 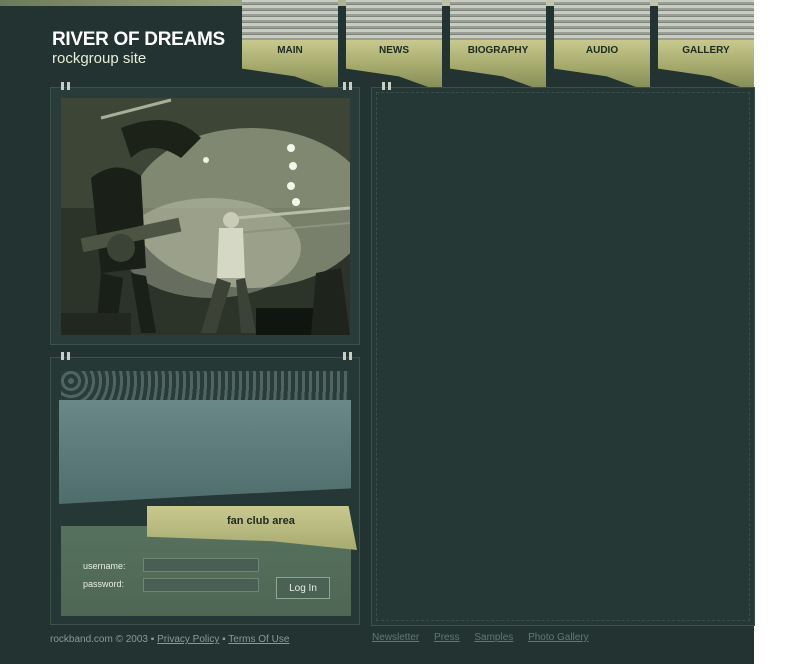 What do you see at coordinates (498, 50) in the screenshot?
I see `nav-tab-label: BIOGRAPHY` at bounding box center [498, 50].